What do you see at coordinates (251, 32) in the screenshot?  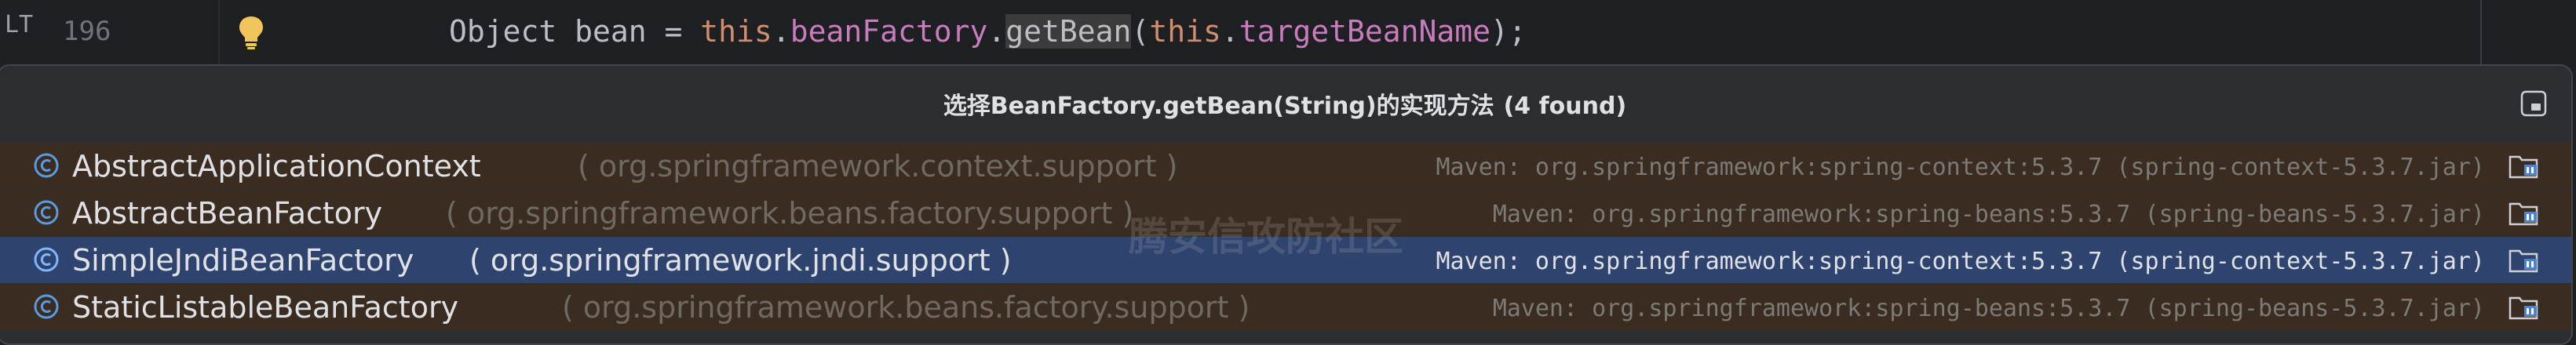 I see `lightbulb-icon` at bounding box center [251, 32].